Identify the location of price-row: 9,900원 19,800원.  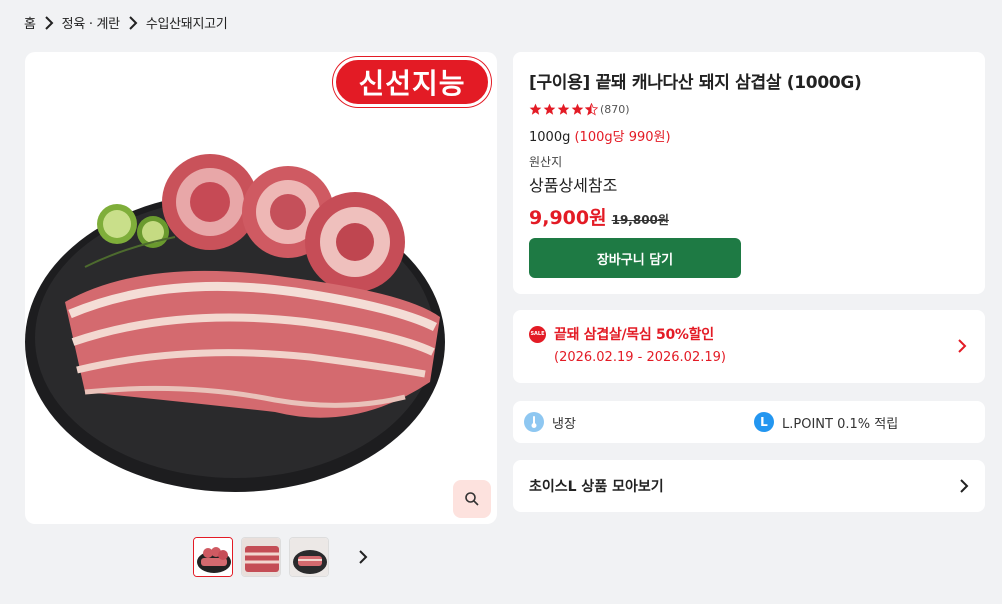
(749, 216).